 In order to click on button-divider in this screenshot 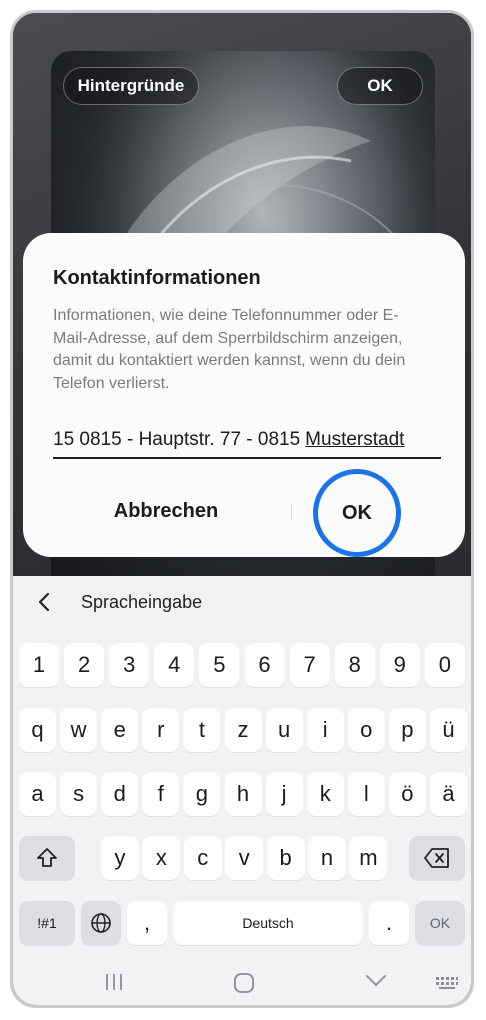, I will do `click(291, 511)`.